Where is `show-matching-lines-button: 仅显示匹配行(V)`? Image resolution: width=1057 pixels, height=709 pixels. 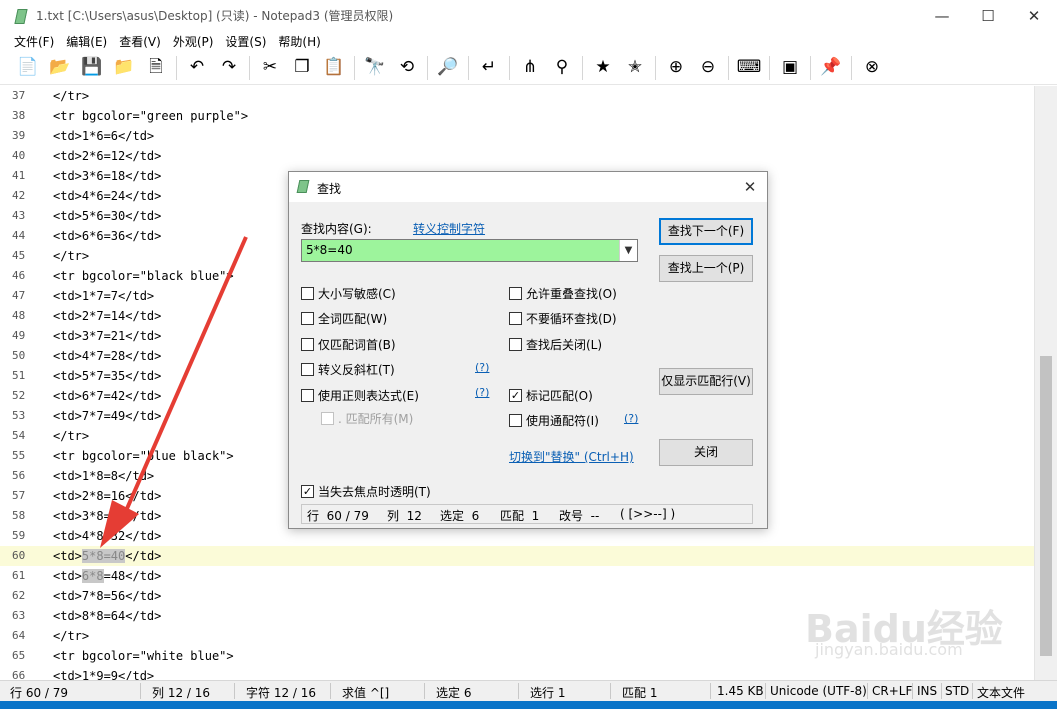
show-matching-lines-button: 仅显示匹配行(V) is located at coordinates (706, 381).